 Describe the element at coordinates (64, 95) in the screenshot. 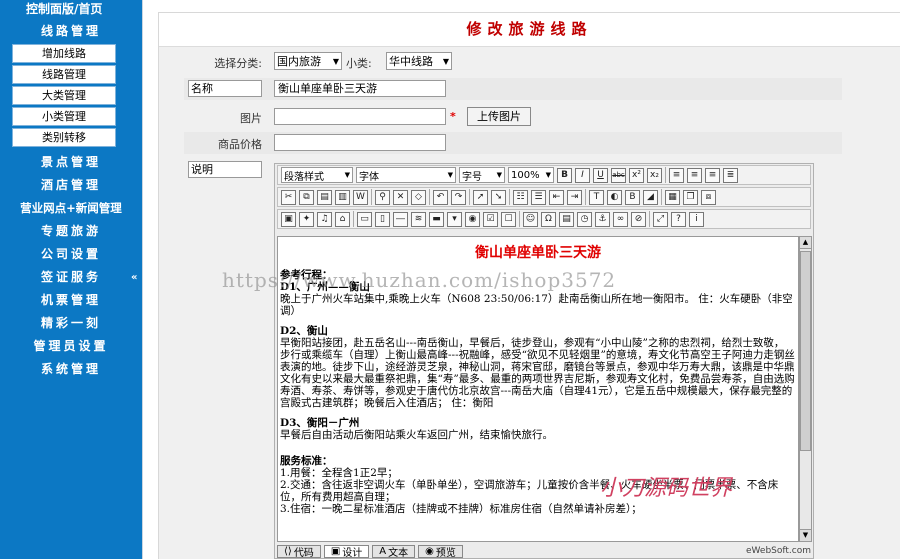

I see `sidebar-item-major-category: 大类管理` at that location.